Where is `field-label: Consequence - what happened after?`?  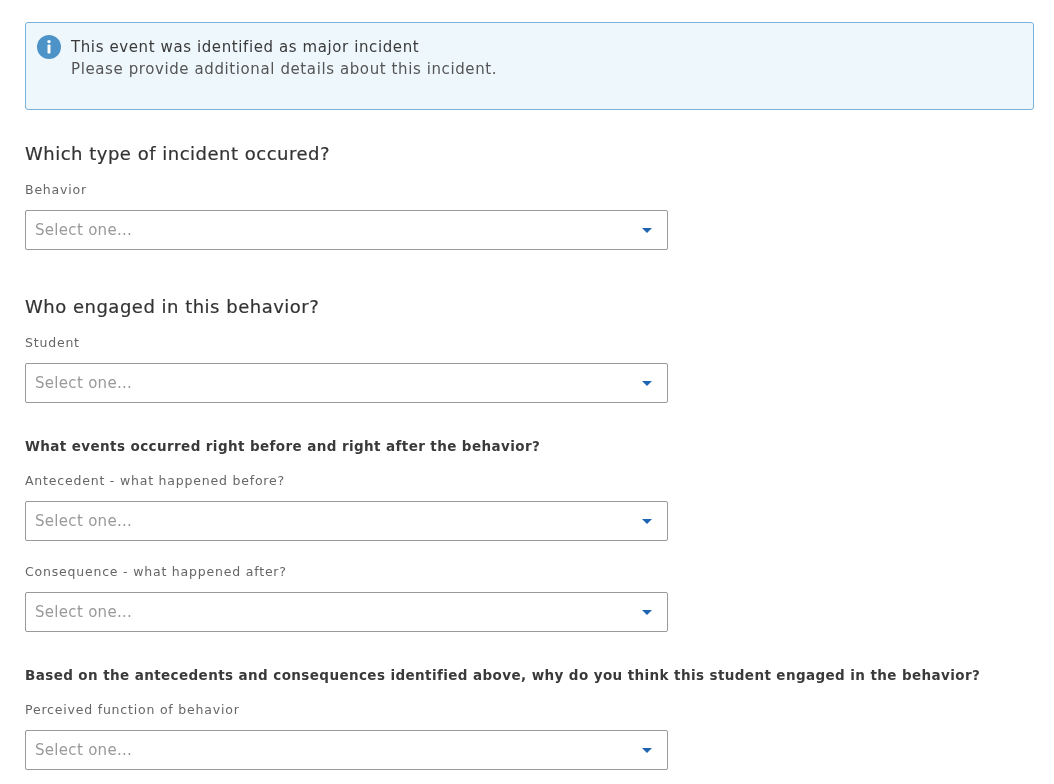
field-label: Consequence - what happened after? is located at coordinates (156, 572).